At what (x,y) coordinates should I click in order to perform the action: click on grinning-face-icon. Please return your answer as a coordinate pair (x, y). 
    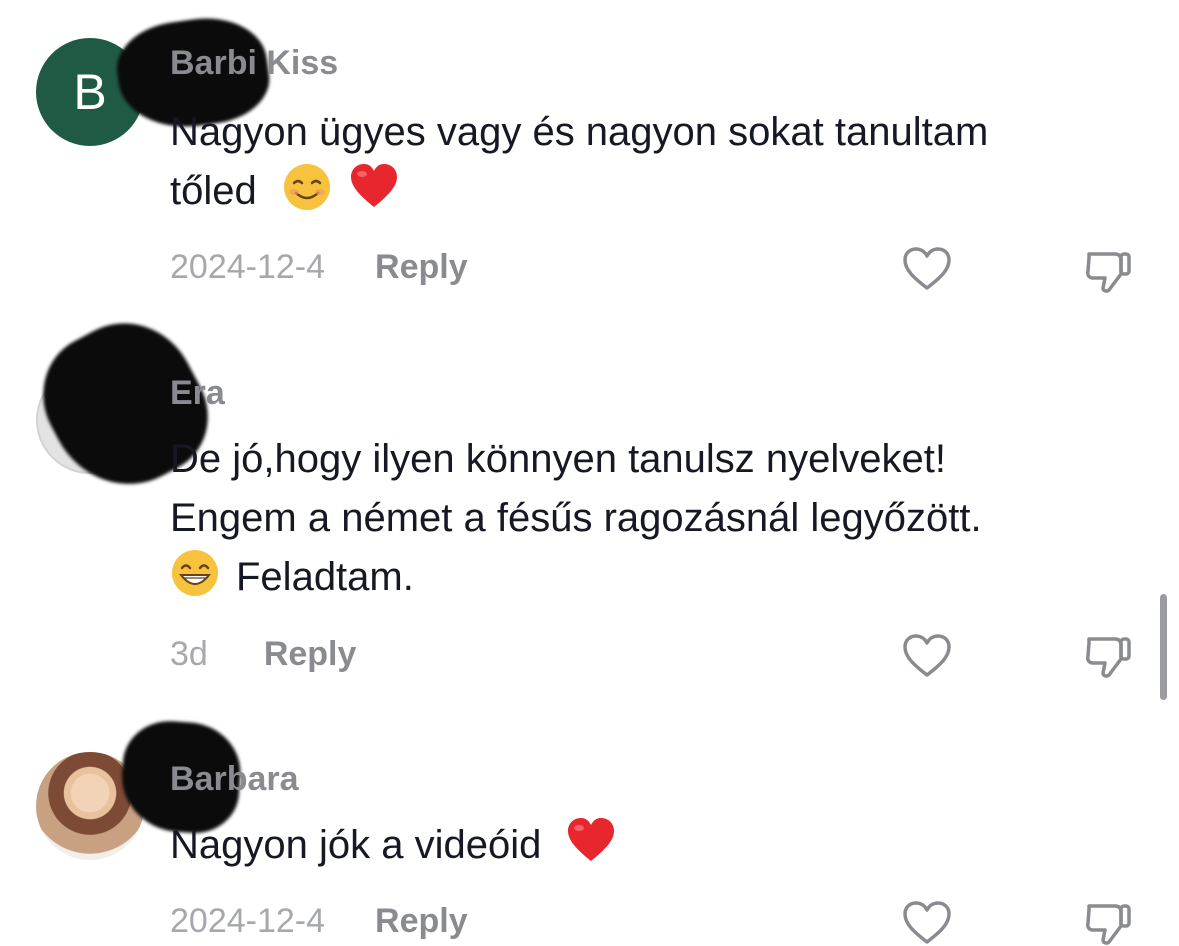
    Looking at the image, I should click on (195, 573).